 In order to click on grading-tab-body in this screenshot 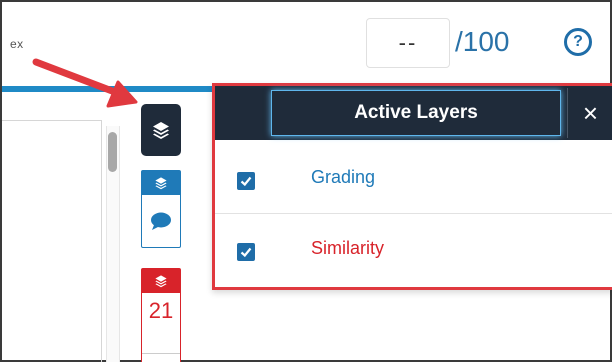, I will do `click(161, 221)`.